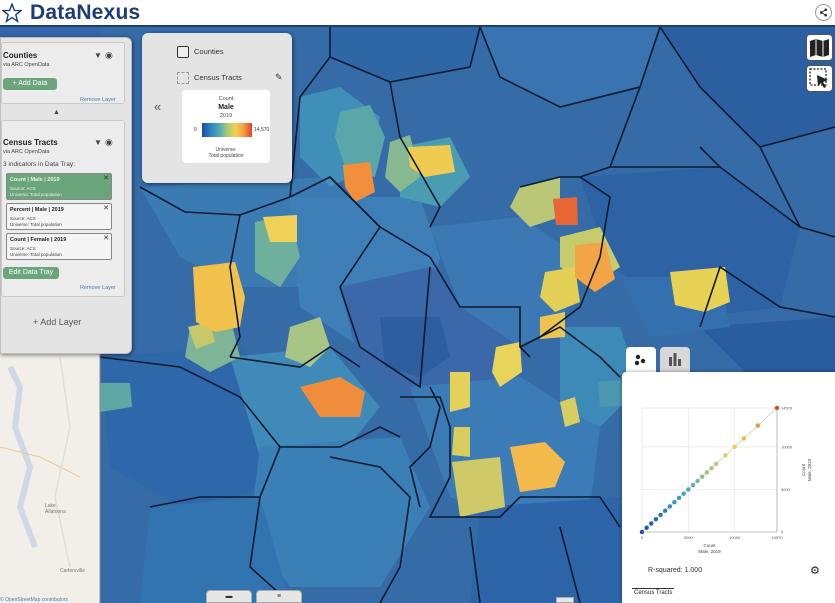 This screenshot has height=603, width=835. Describe the element at coordinates (226, 99) in the screenshot. I see `legend-measure: Count` at that location.